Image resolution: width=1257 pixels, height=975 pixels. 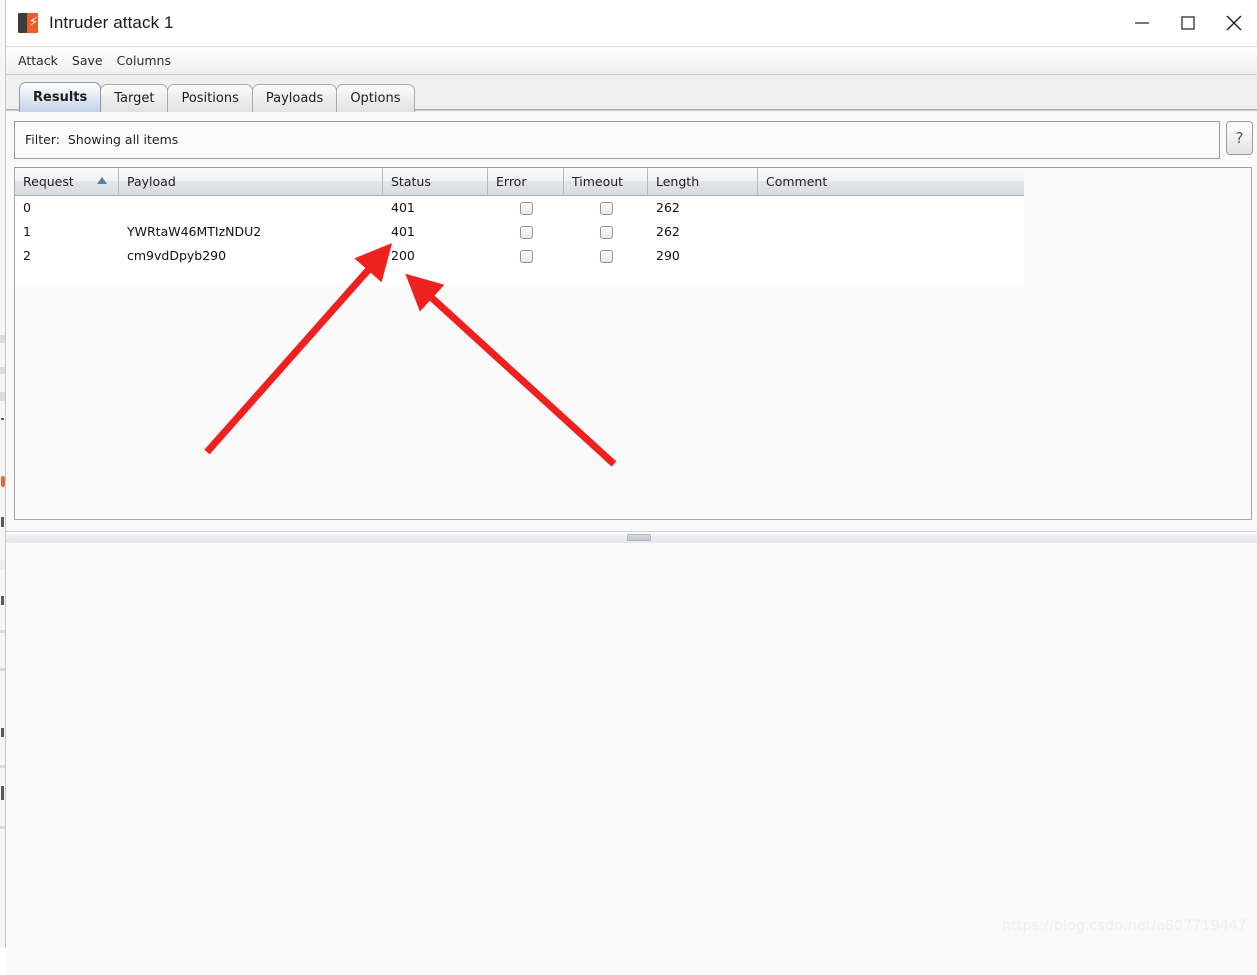 What do you see at coordinates (194, 231) in the screenshot?
I see `cell-payload: YWRtaW46MTIzNDU2` at bounding box center [194, 231].